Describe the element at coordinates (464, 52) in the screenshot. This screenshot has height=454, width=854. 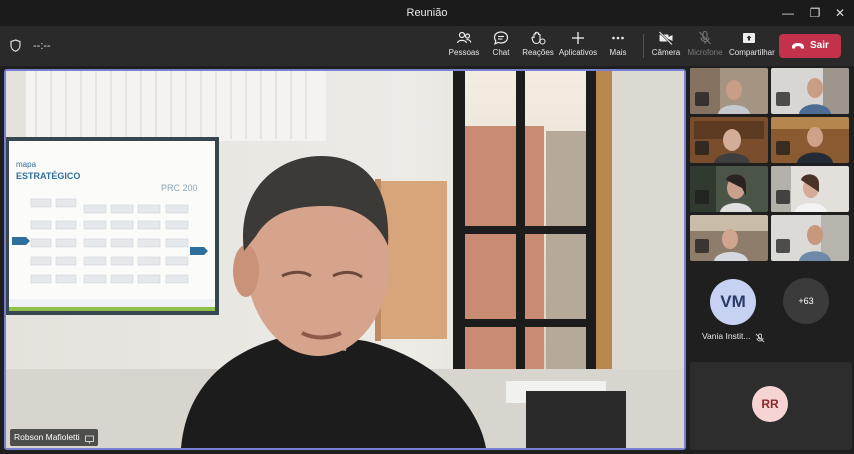
I see `people-label: Pessoas` at that location.